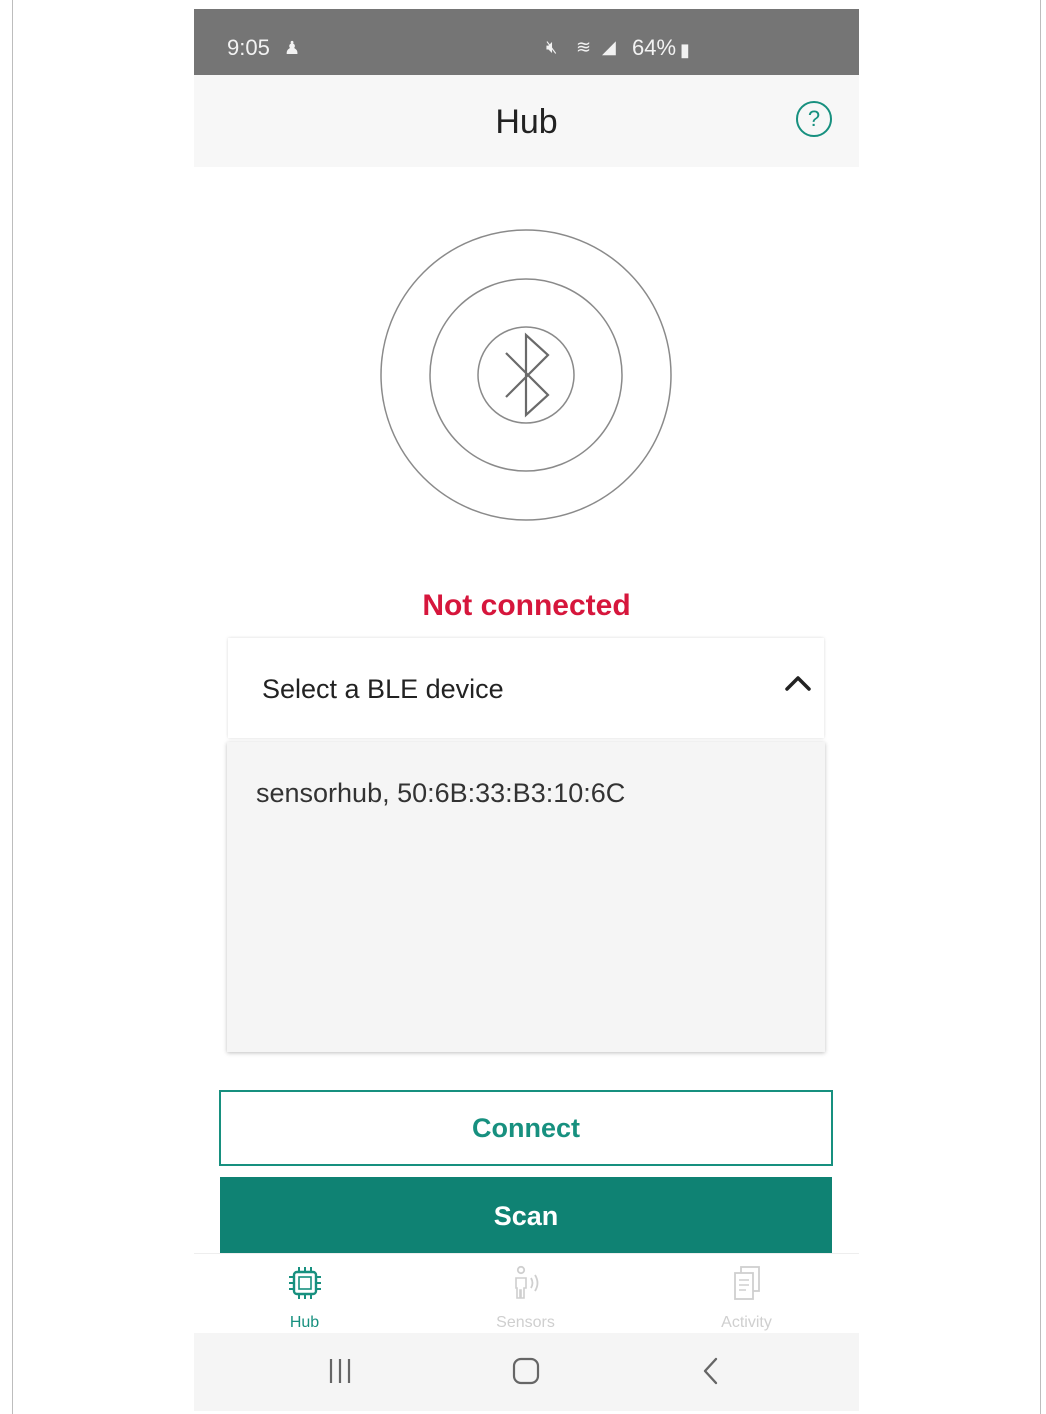  I want to click on bluetooth-rings-graphic, so click(526, 375).